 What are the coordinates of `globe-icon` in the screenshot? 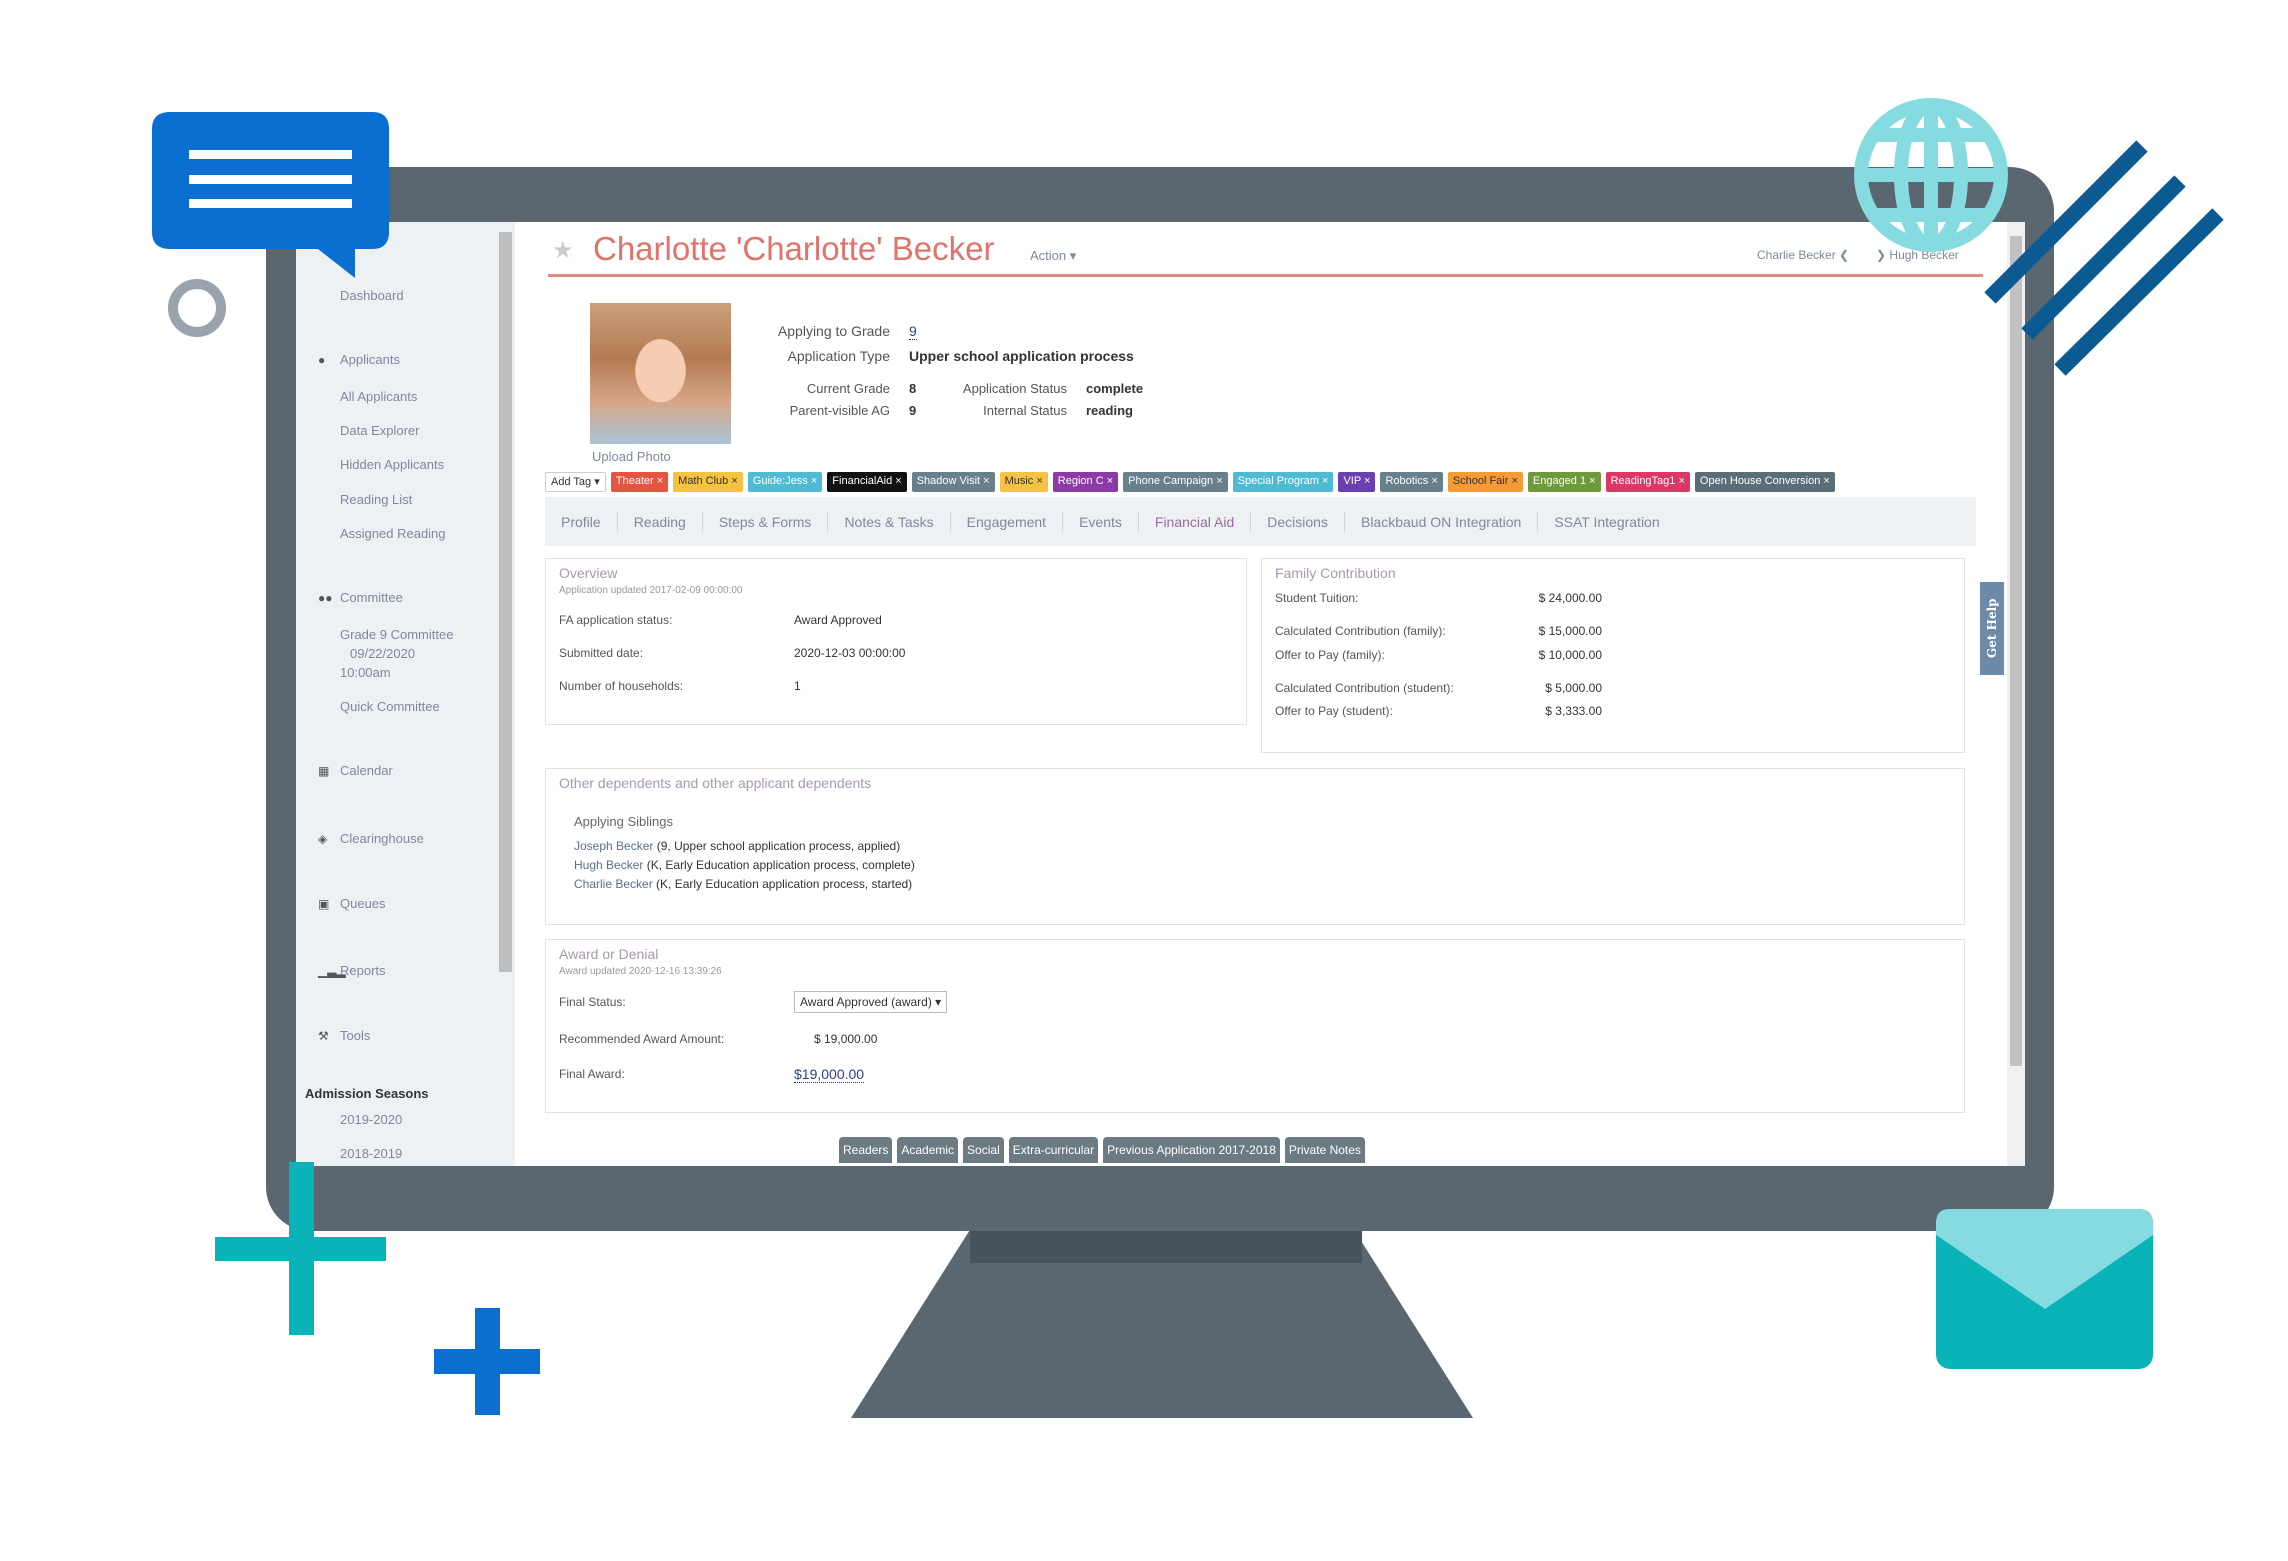 It's located at (1931, 175).